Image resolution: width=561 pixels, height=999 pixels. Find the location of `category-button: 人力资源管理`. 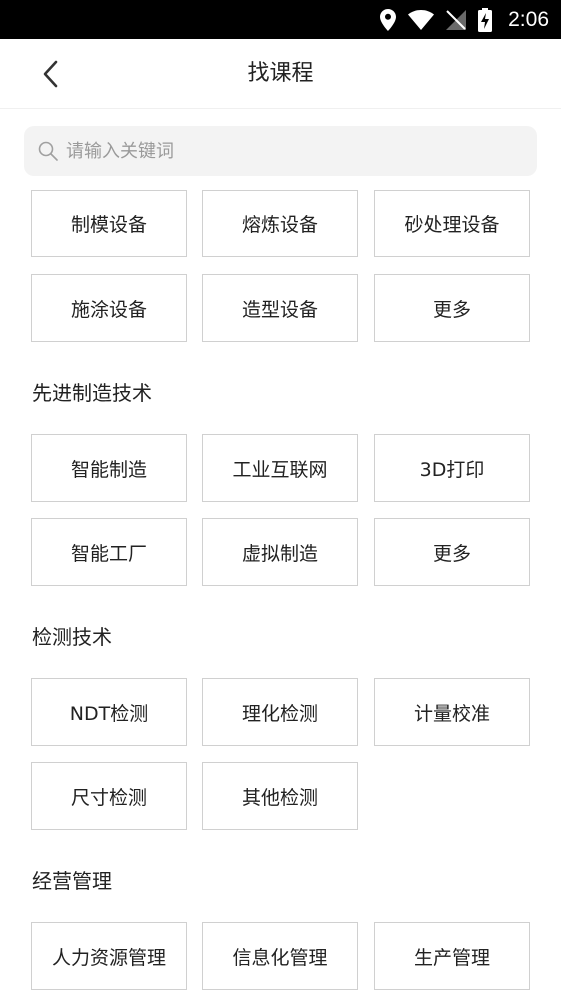

category-button: 人力资源管理 is located at coordinates (109, 956).